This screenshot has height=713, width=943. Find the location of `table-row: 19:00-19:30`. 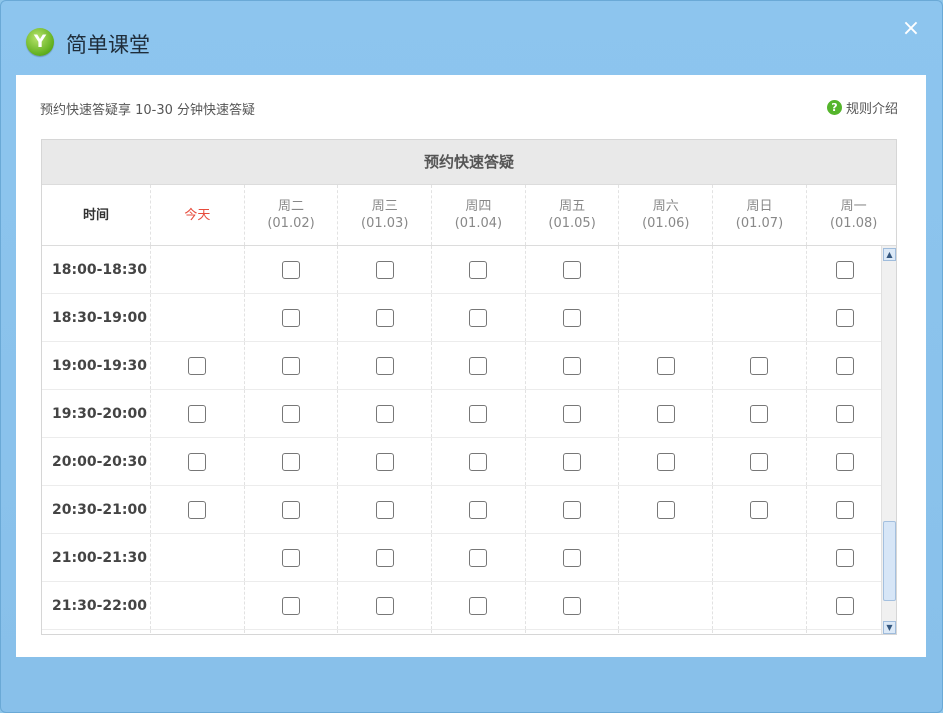

table-row: 19:00-19:30 is located at coordinates (461, 366).